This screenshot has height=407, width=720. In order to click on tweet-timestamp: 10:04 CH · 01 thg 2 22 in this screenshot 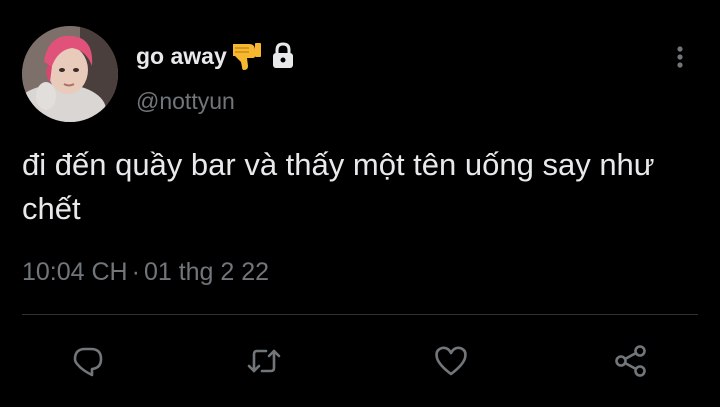, I will do `click(145, 272)`.